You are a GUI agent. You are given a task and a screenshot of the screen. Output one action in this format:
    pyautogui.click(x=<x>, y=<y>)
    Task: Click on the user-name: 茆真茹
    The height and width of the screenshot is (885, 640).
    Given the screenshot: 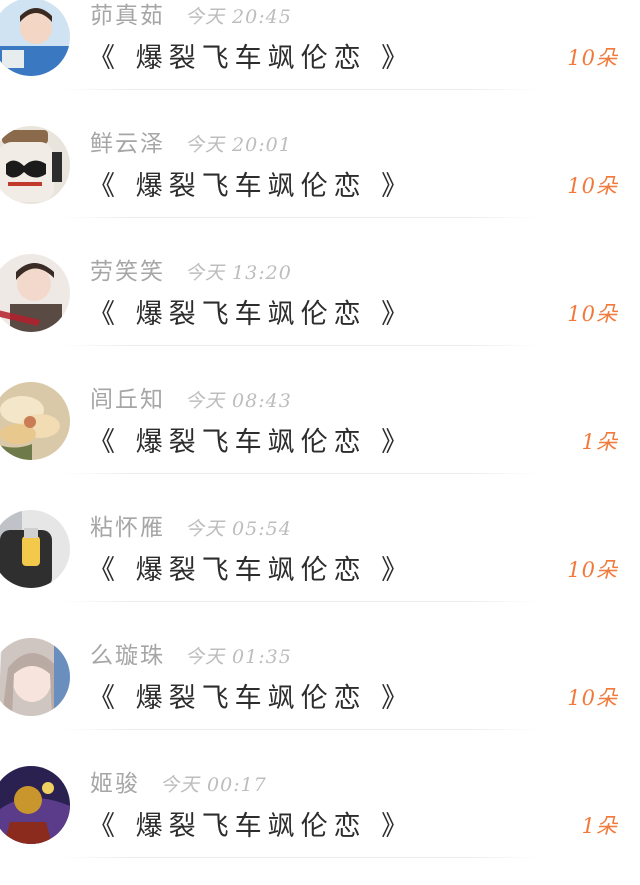 What is the action you would take?
    pyautogui.click(x=127, y=15)
    